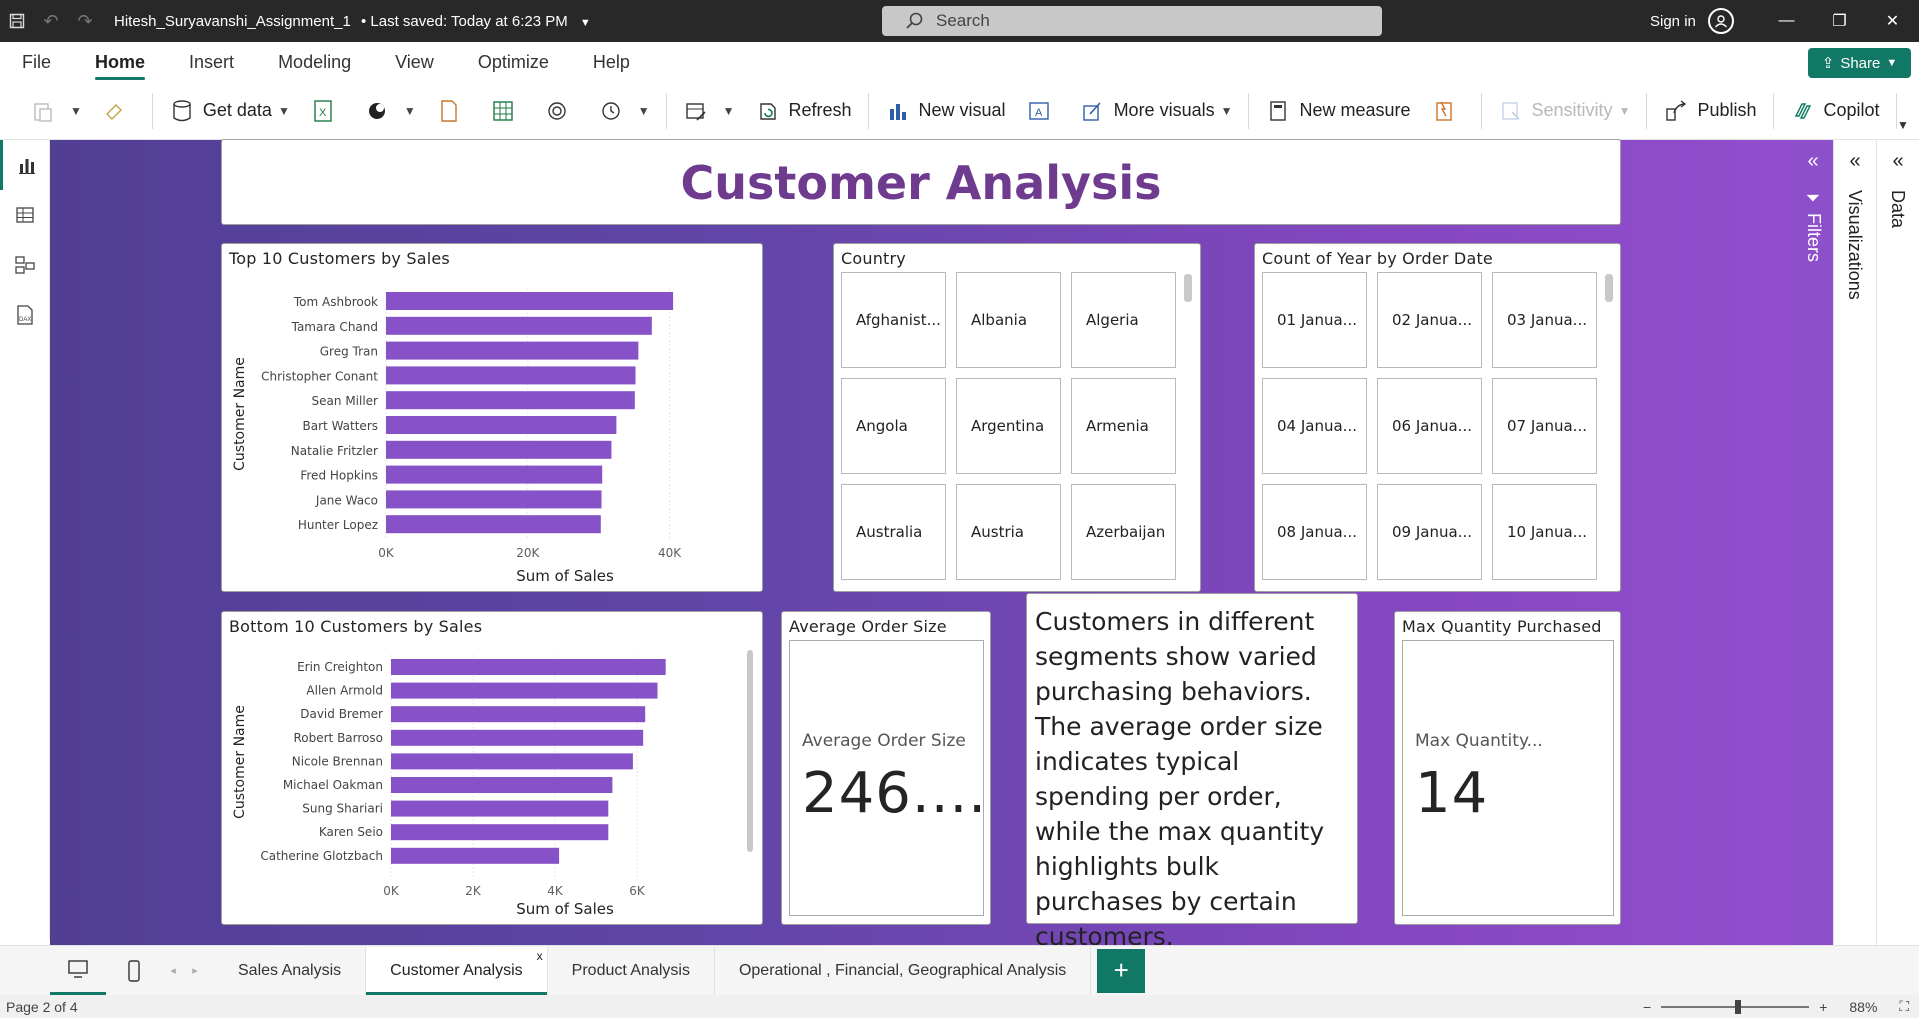  What do you see at coordinates (709, 111) in the screenshot?
I see `transform-data-button: ▼` at bounding box center [709, 111].